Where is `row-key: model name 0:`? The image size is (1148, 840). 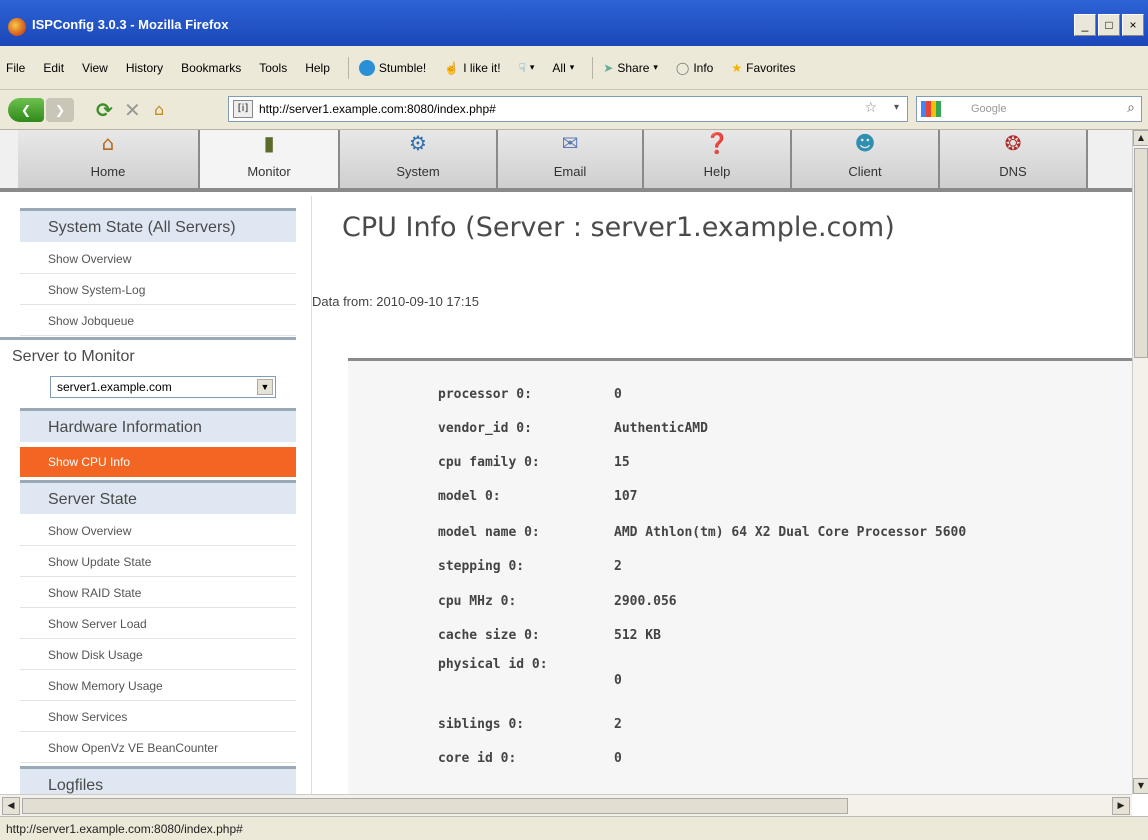
row-key: model name 0: is located at coordinates (489, 532).